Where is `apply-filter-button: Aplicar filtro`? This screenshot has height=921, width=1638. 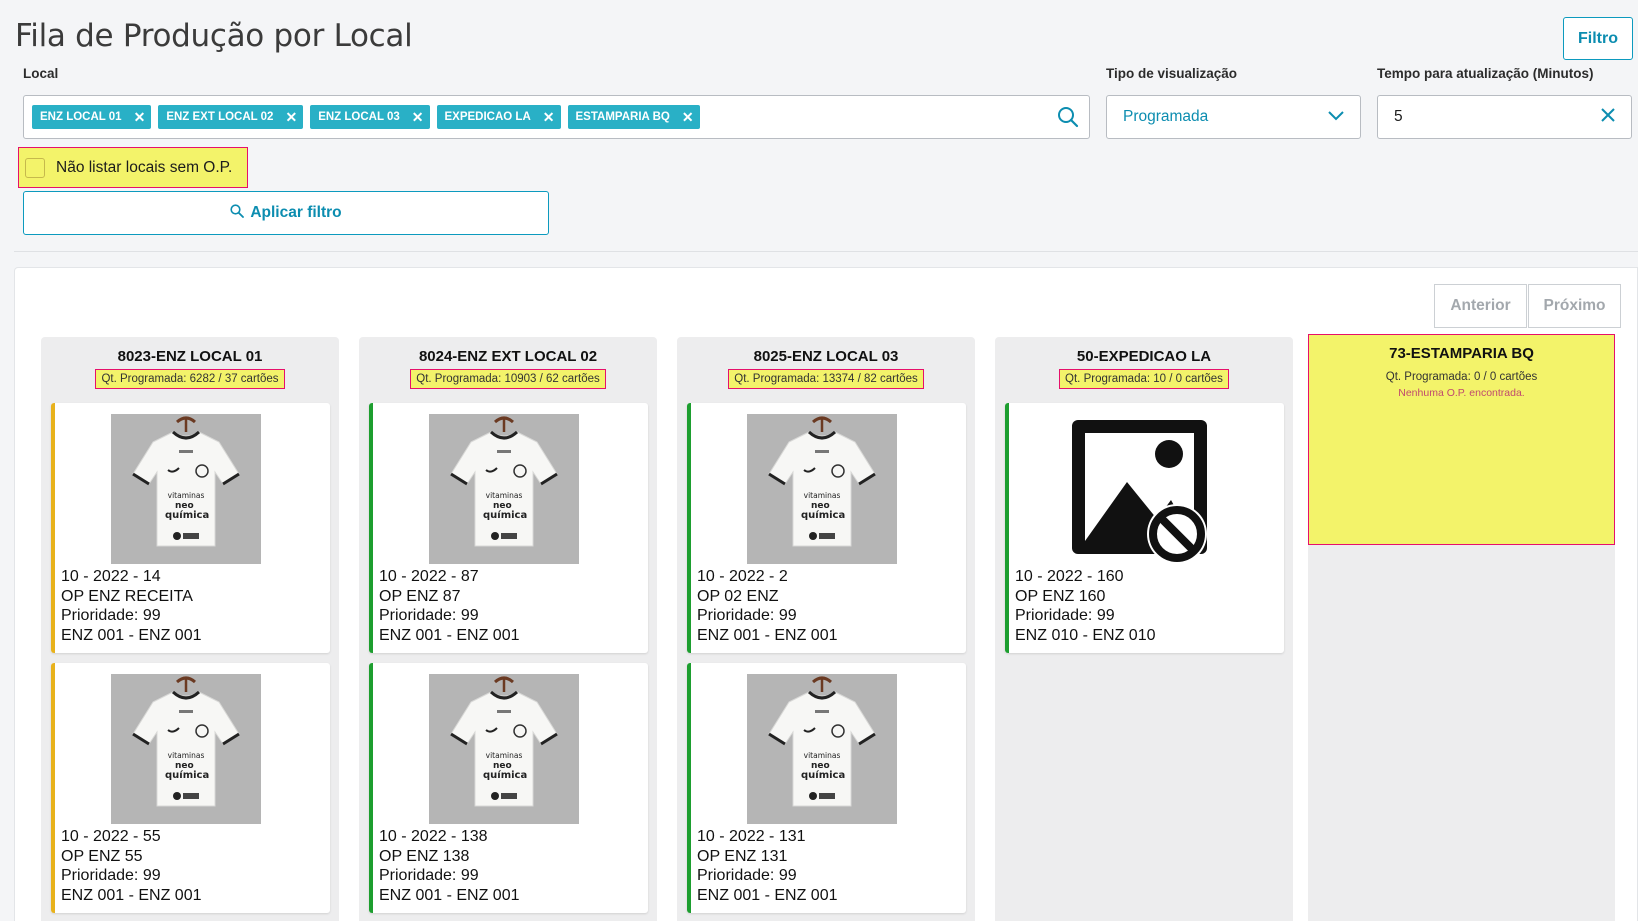
apply-filter-button: Aplicar filtro is located at coordinates (286, 213).